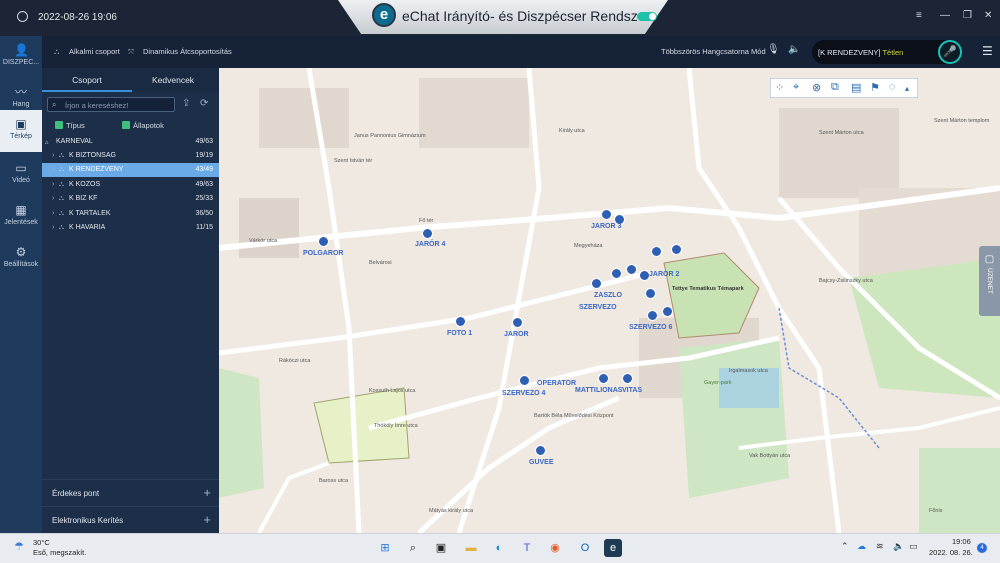 The width and height of the screenshot is (1000, 563). I want to click on rail-item-video: ▭ Videó, so click(21, 174).